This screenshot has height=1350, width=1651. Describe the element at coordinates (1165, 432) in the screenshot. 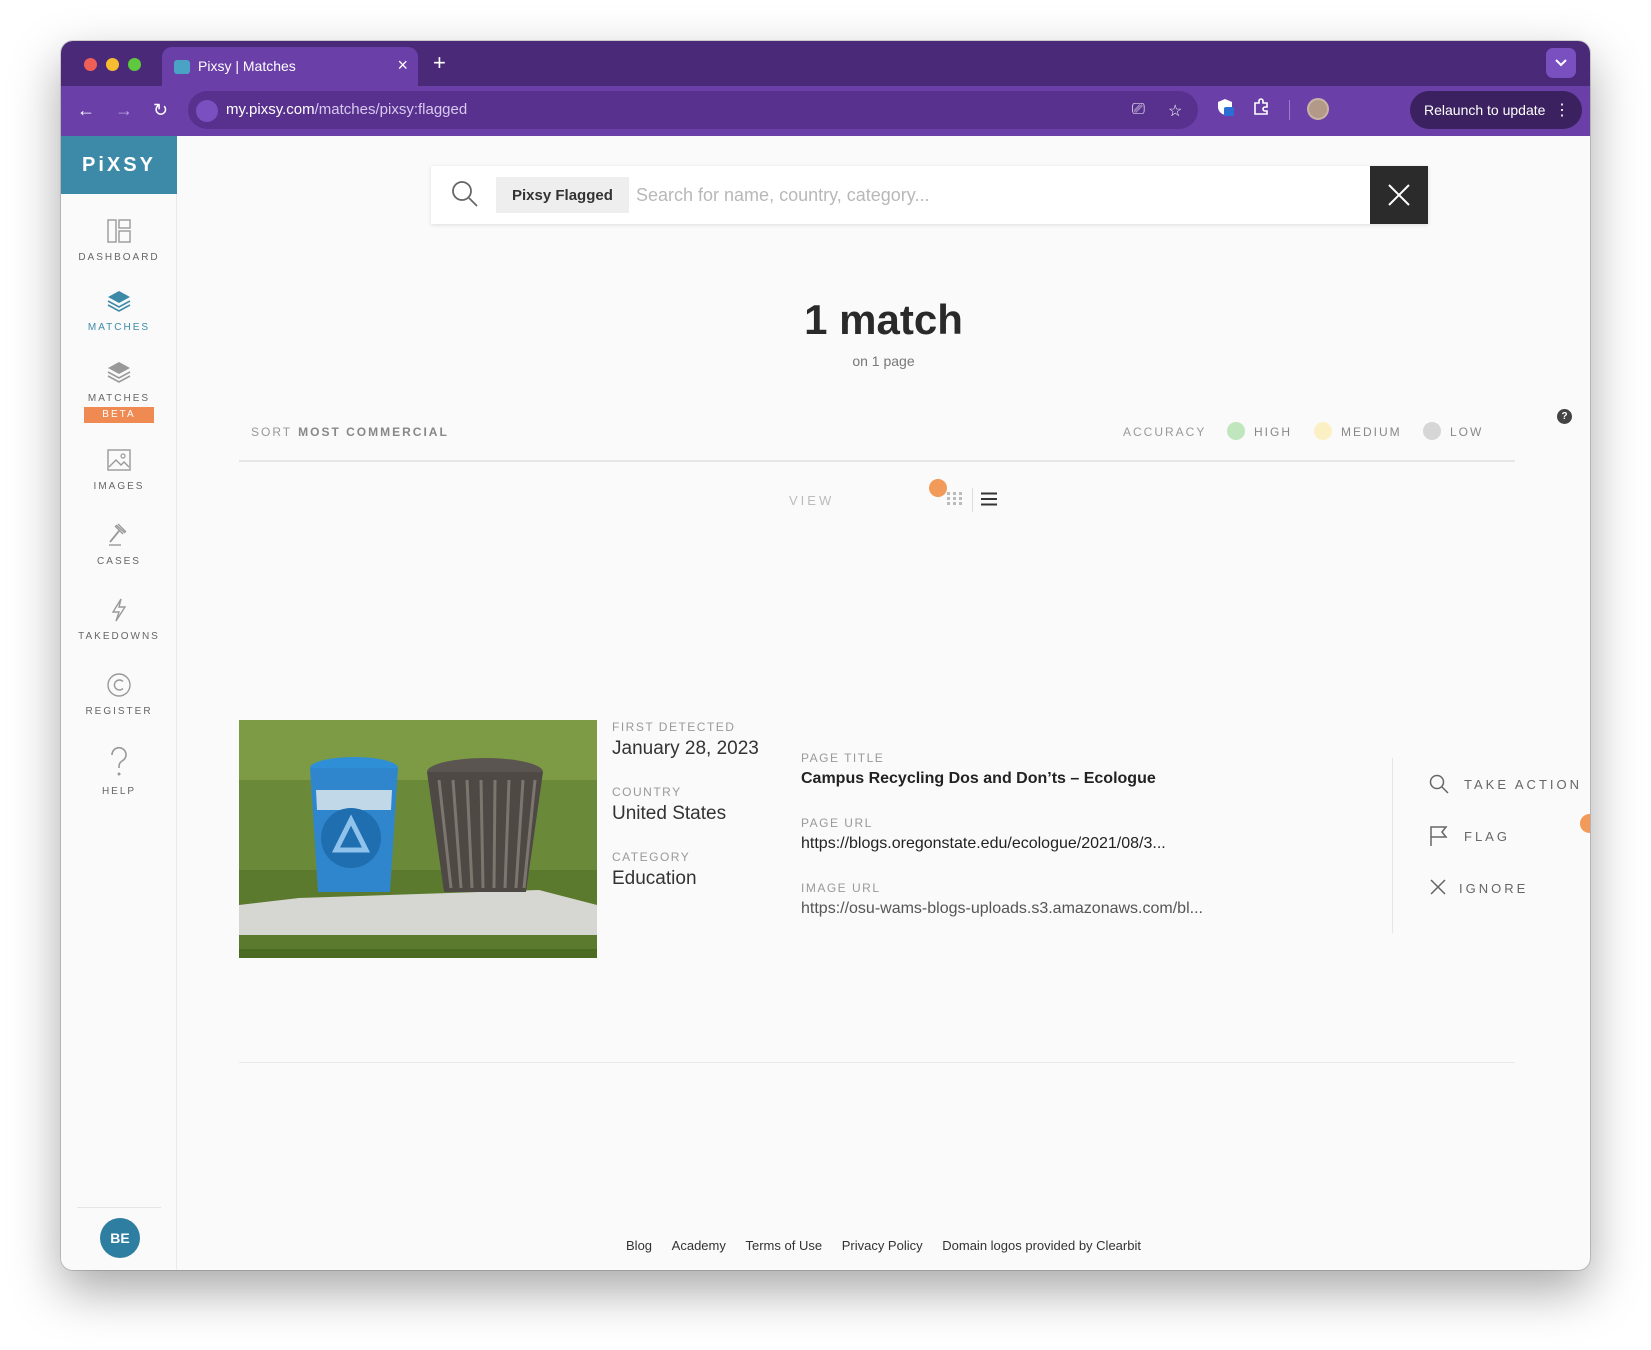

I see `accuracy-label: ACCURACY` at that location.